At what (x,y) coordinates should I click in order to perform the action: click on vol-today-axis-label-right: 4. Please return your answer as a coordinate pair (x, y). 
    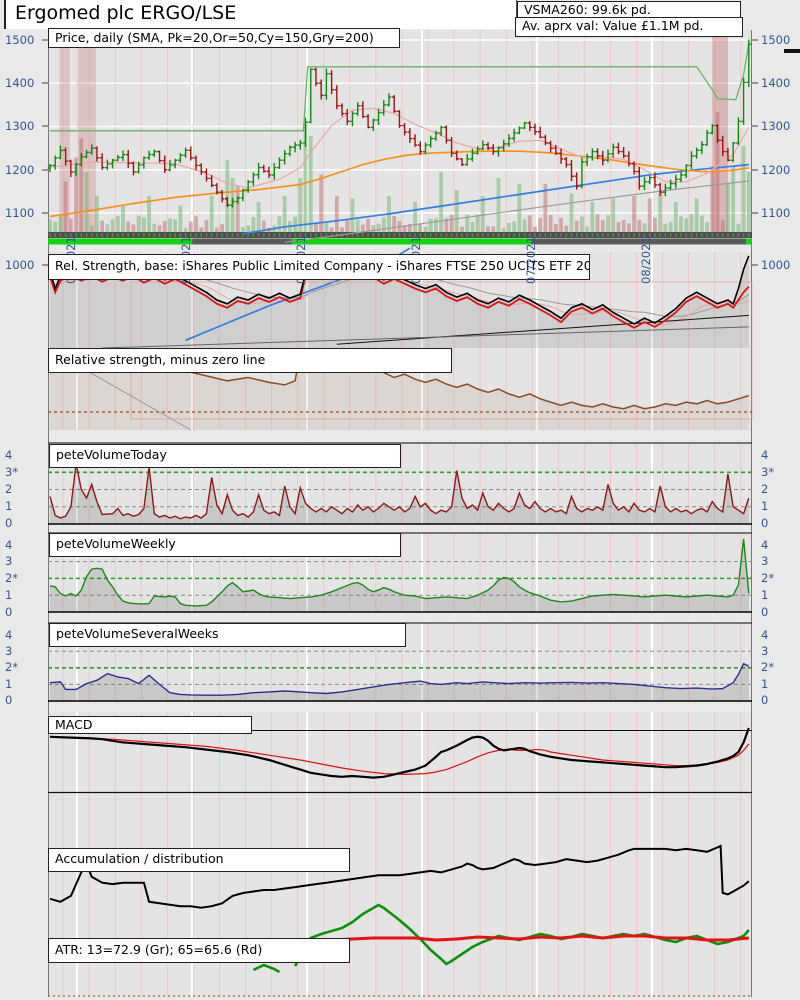
    Looking at the image, I should click on (765, 455).